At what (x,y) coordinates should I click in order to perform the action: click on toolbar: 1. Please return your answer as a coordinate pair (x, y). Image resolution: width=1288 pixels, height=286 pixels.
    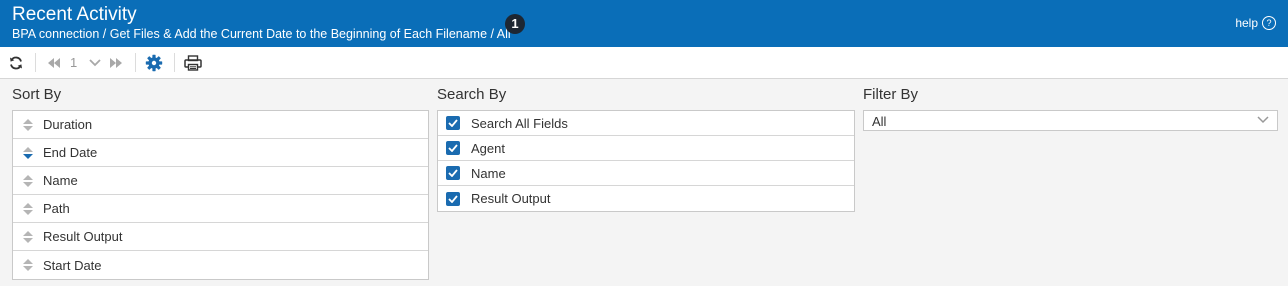
    Looking at the image, I should click on (644, 63).